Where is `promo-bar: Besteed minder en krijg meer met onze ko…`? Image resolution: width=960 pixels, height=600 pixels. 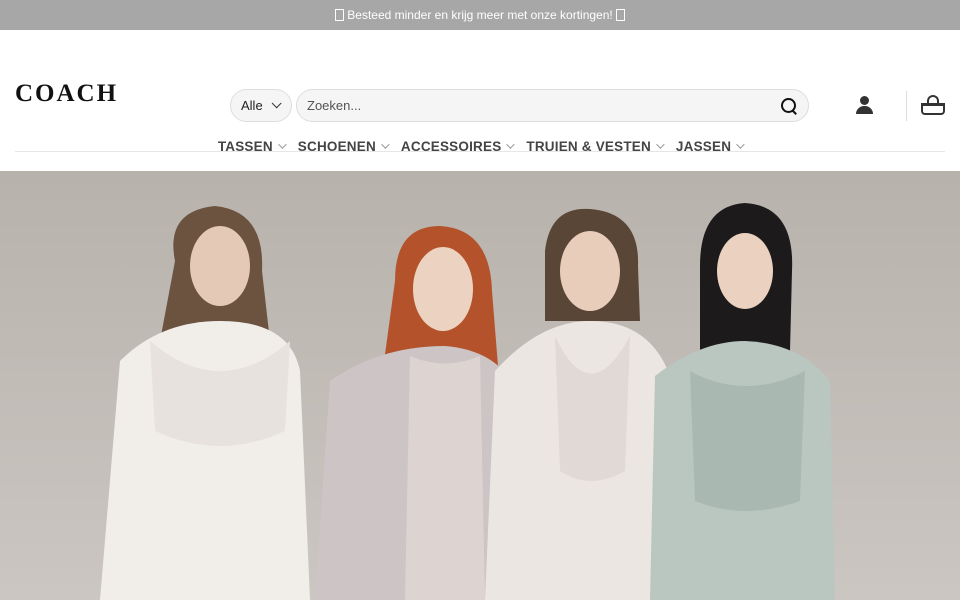
promo-bar: Besteed minder en krijg meer met onze ko… is located at coordinates (480, 15).